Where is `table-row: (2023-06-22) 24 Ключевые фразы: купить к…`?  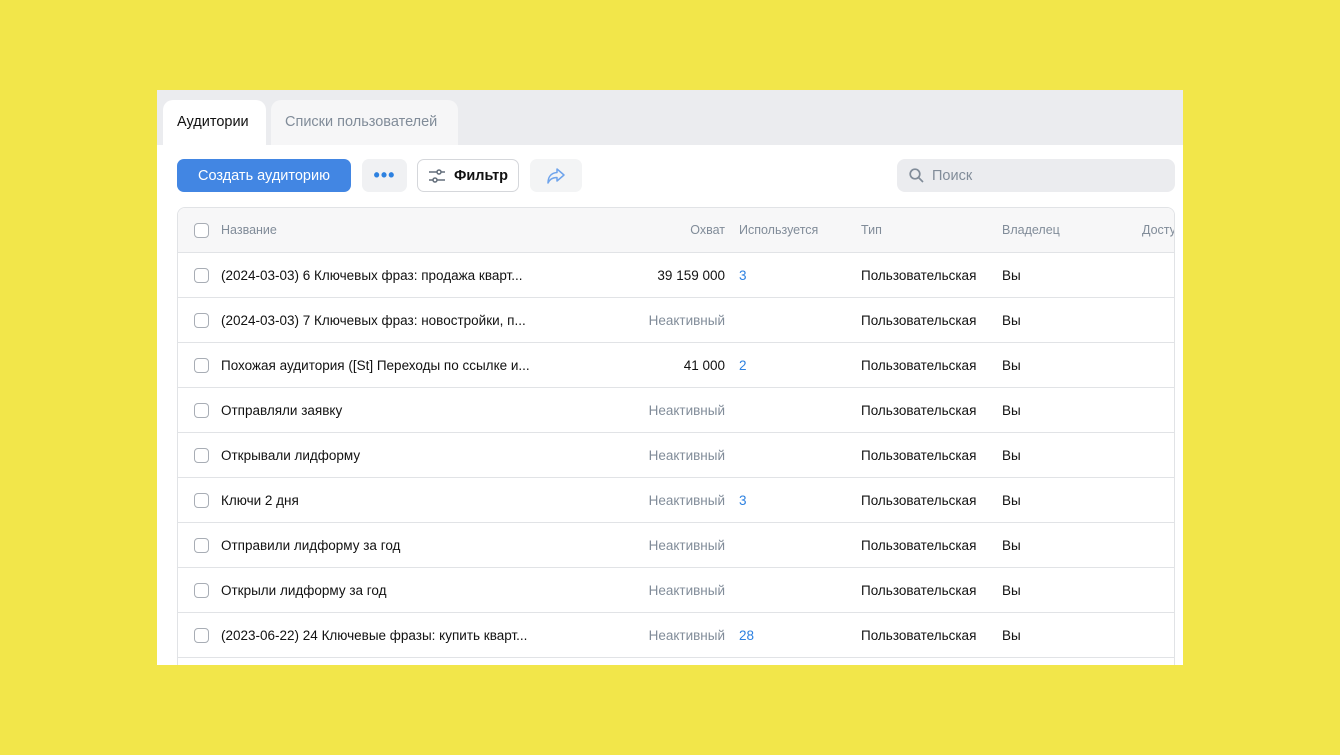
table-row: (2023-06-22) 24 Ключевые фразы: купить к… is located at coordinates (676, 635).